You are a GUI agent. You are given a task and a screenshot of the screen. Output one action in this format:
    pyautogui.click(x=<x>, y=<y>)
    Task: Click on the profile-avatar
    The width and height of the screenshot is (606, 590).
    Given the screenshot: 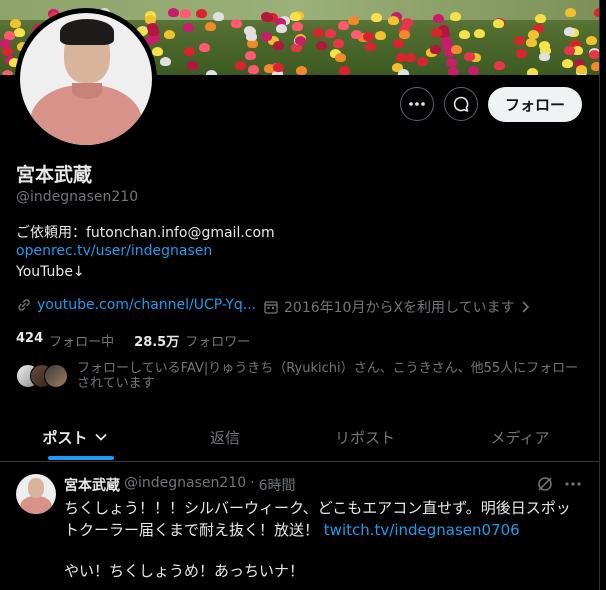 What is the action you would take?
    pyautogui.click(x=86, y=79)
    